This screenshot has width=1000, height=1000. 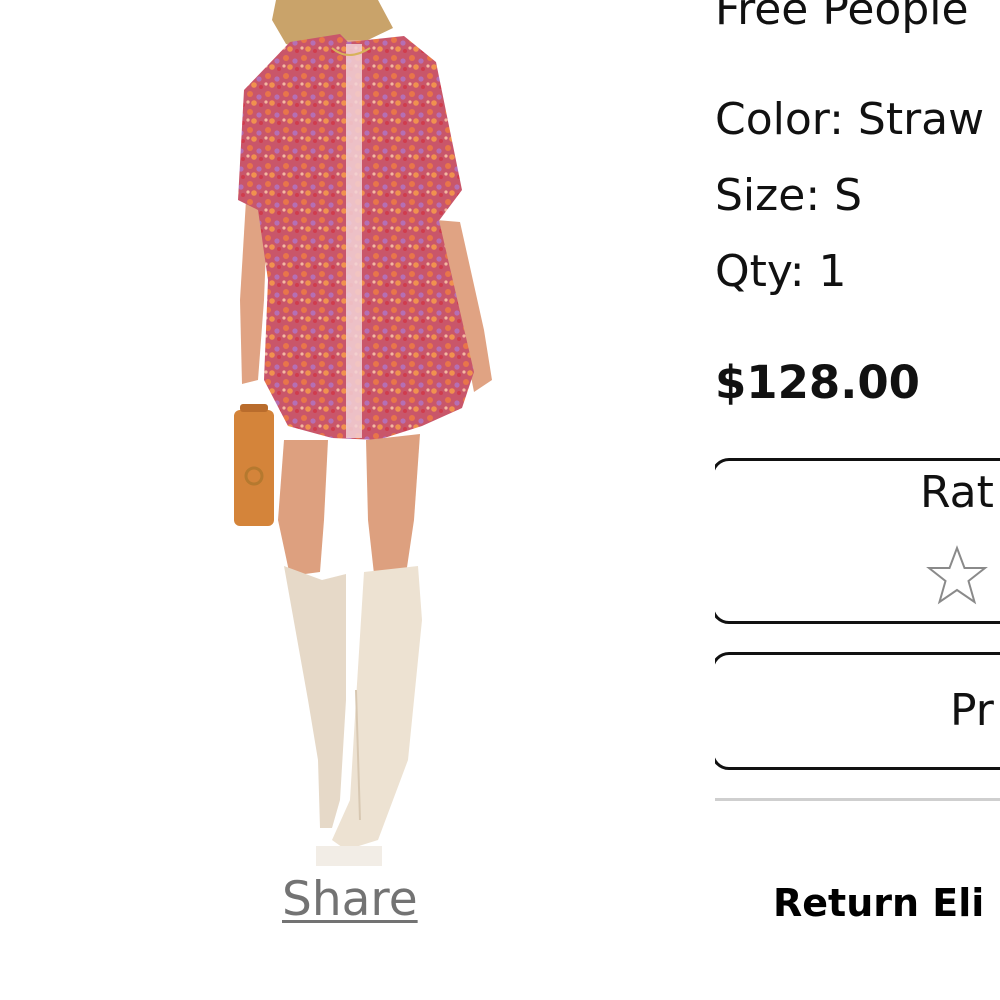 I want to click on product-color: Color: Straw, so click(x=850, y=119).